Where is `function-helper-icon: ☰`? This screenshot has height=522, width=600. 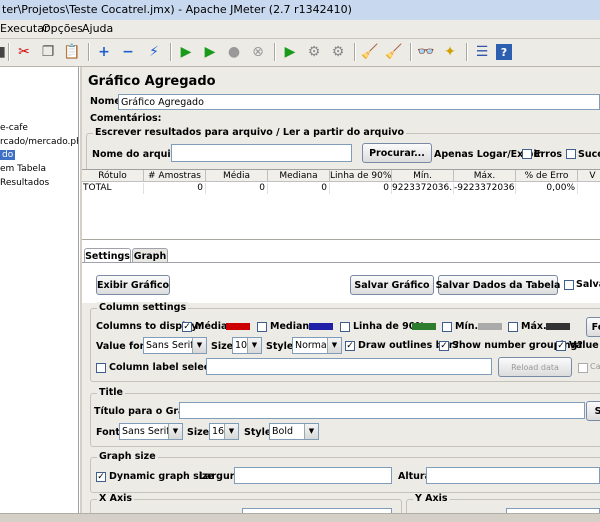
function-helper-icon: ☰ is located at coordinates (482, 52).